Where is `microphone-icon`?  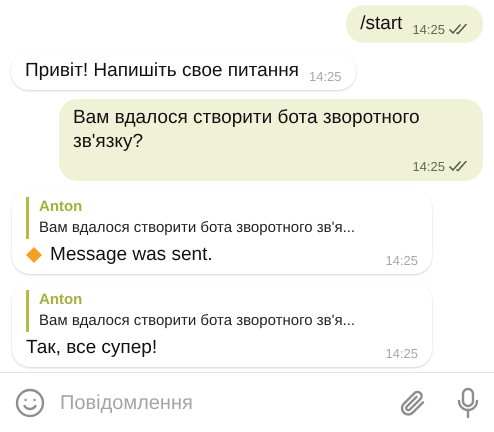 microphone-icon is located at coordinates (468, 402).